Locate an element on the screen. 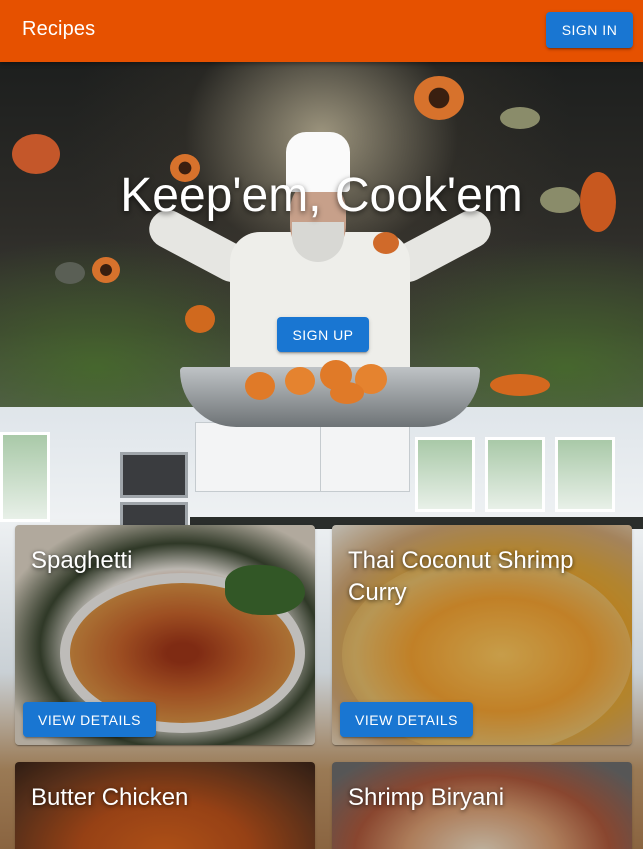 The height and width of the screenshot is (849, 643). recipe-card: Shrimp Biryani is located at coordinates (482, 805).